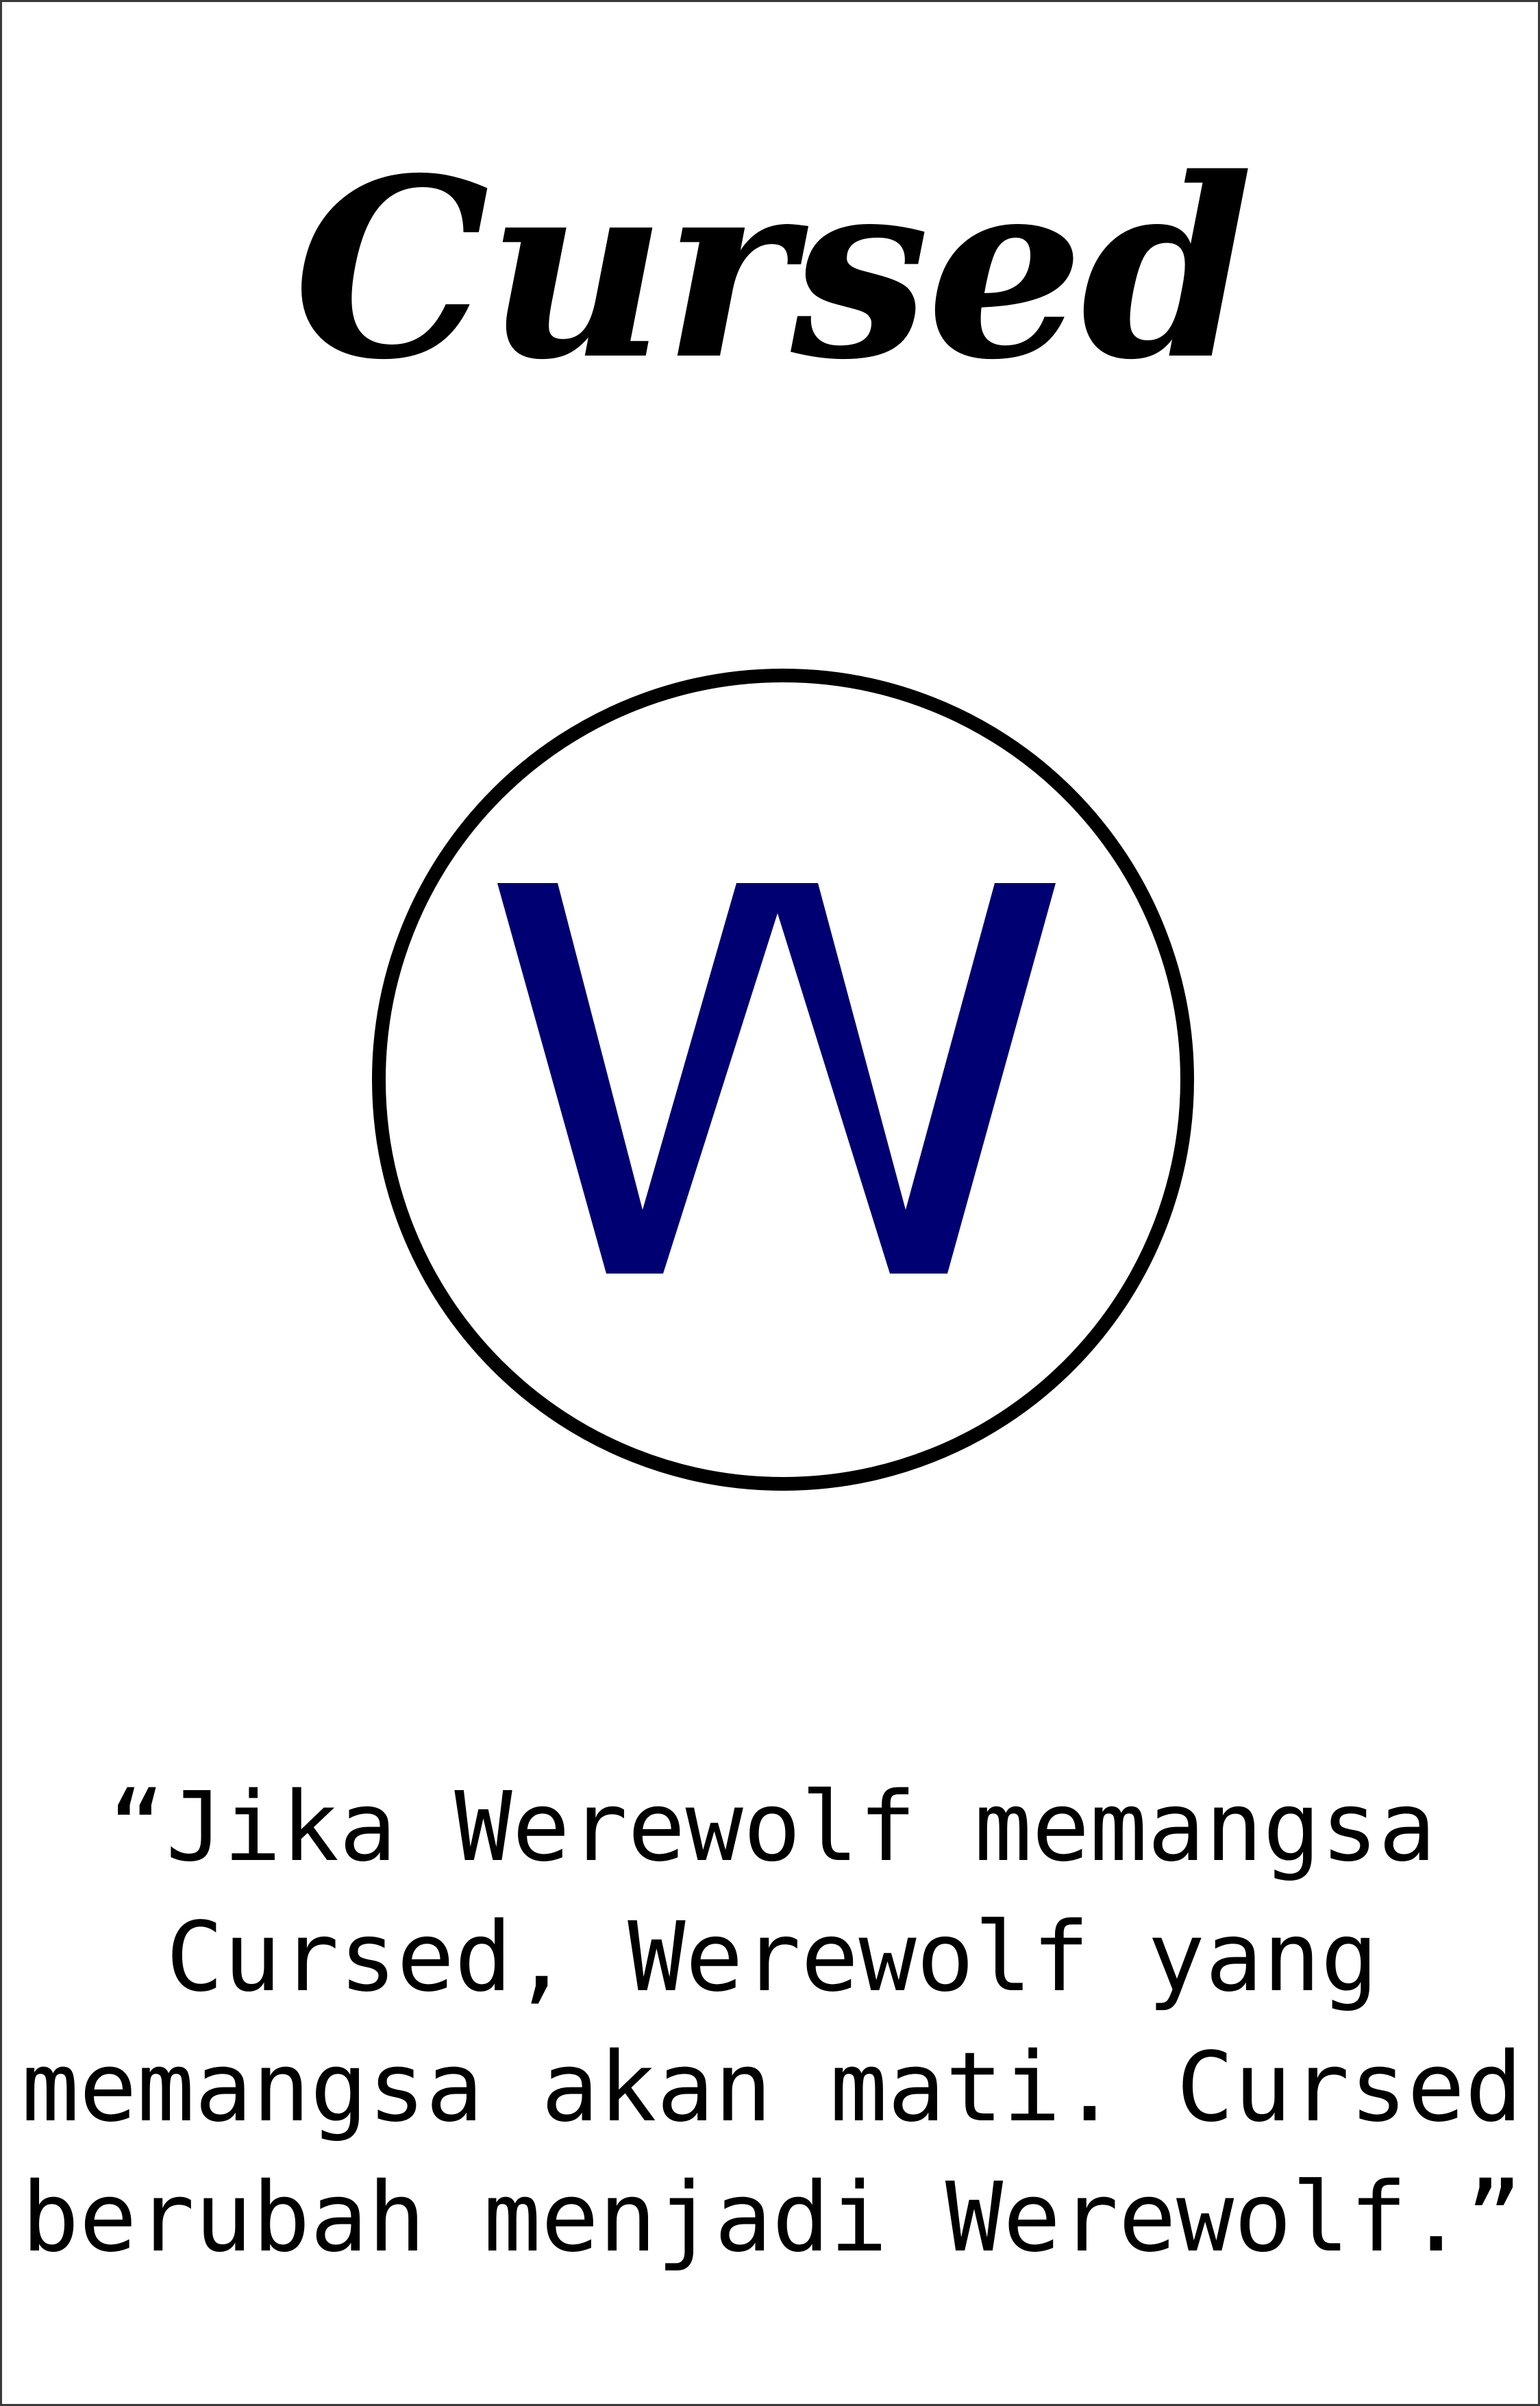  Describe the element at coordinates (772, 1827) in the screenshot. I see `description-line: “Jika Werewolf memangsa` at that location.